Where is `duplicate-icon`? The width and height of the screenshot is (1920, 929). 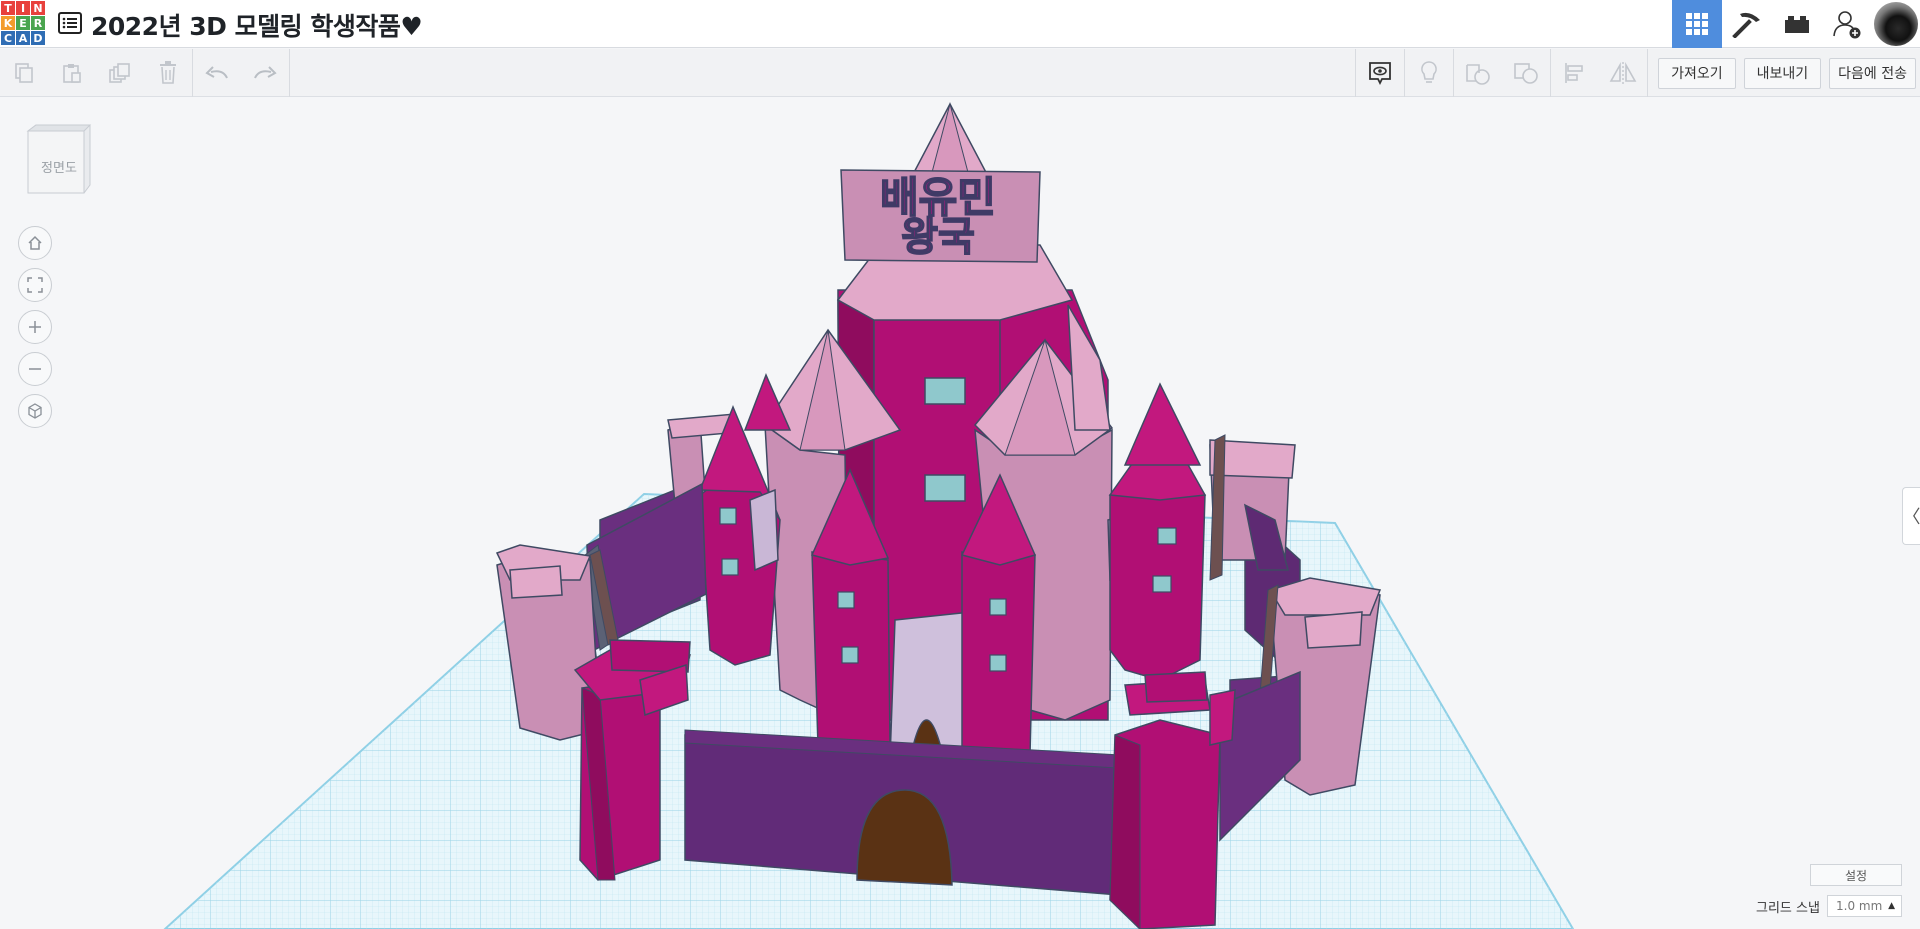
duplicate-icon is located at coordinates (119, 73).